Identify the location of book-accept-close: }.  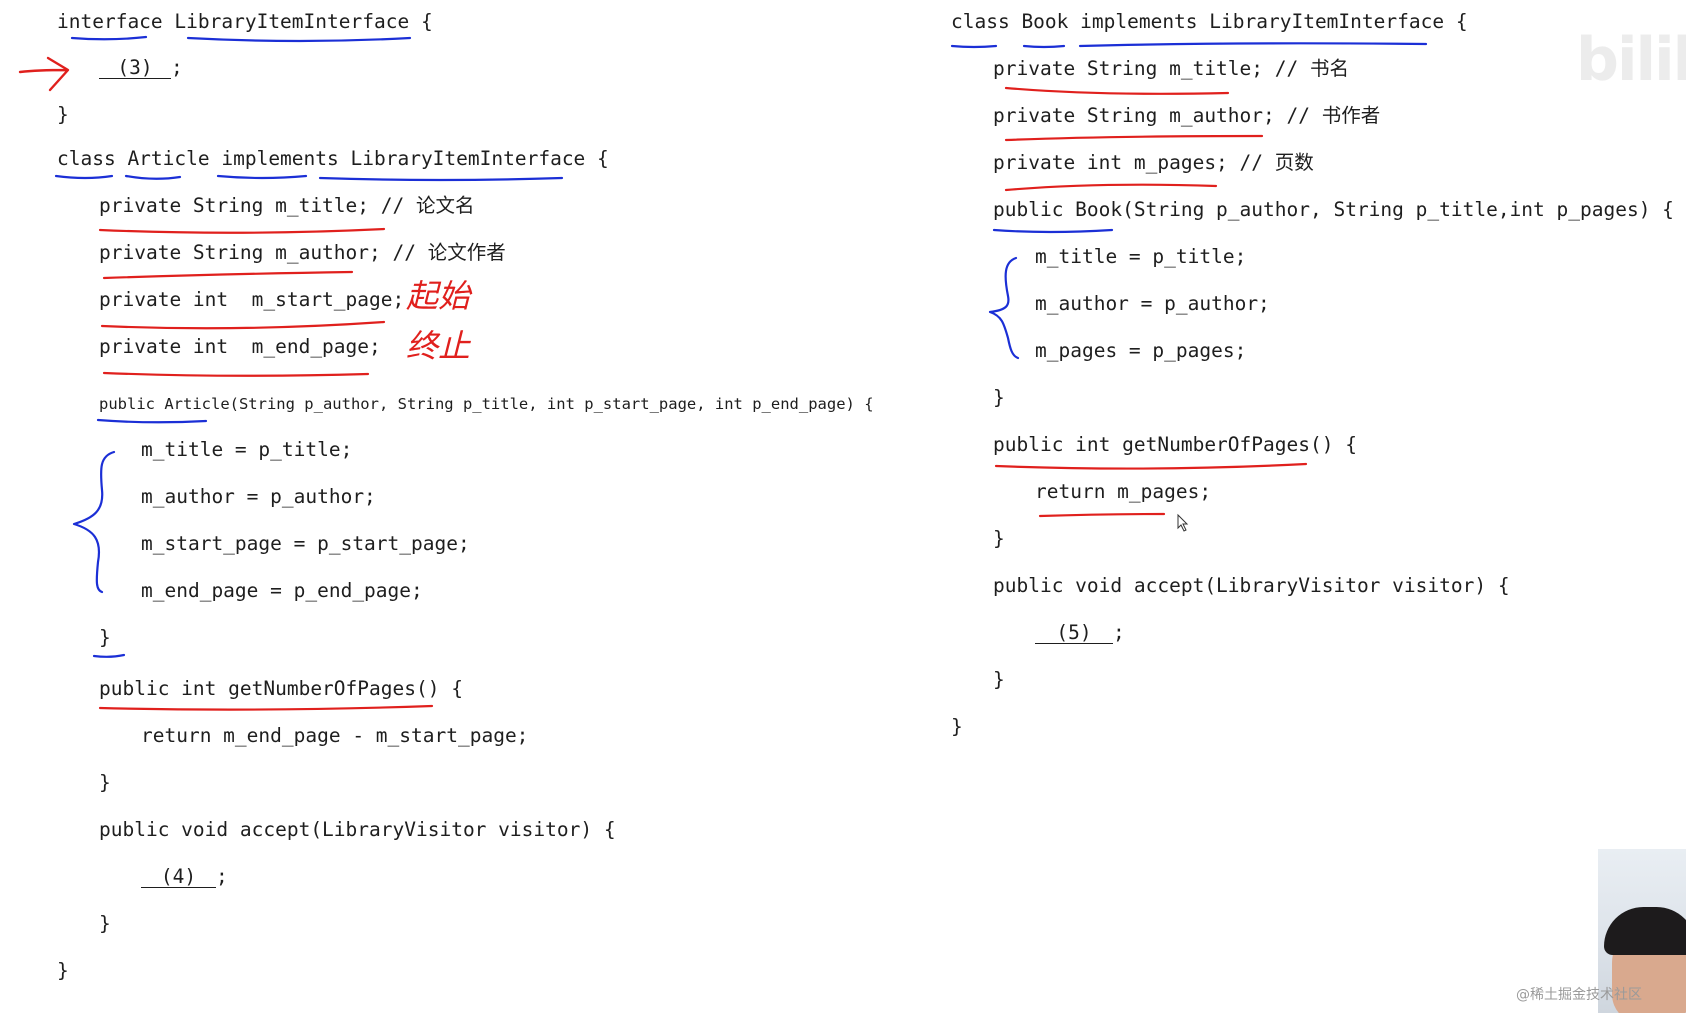
(999, 679).